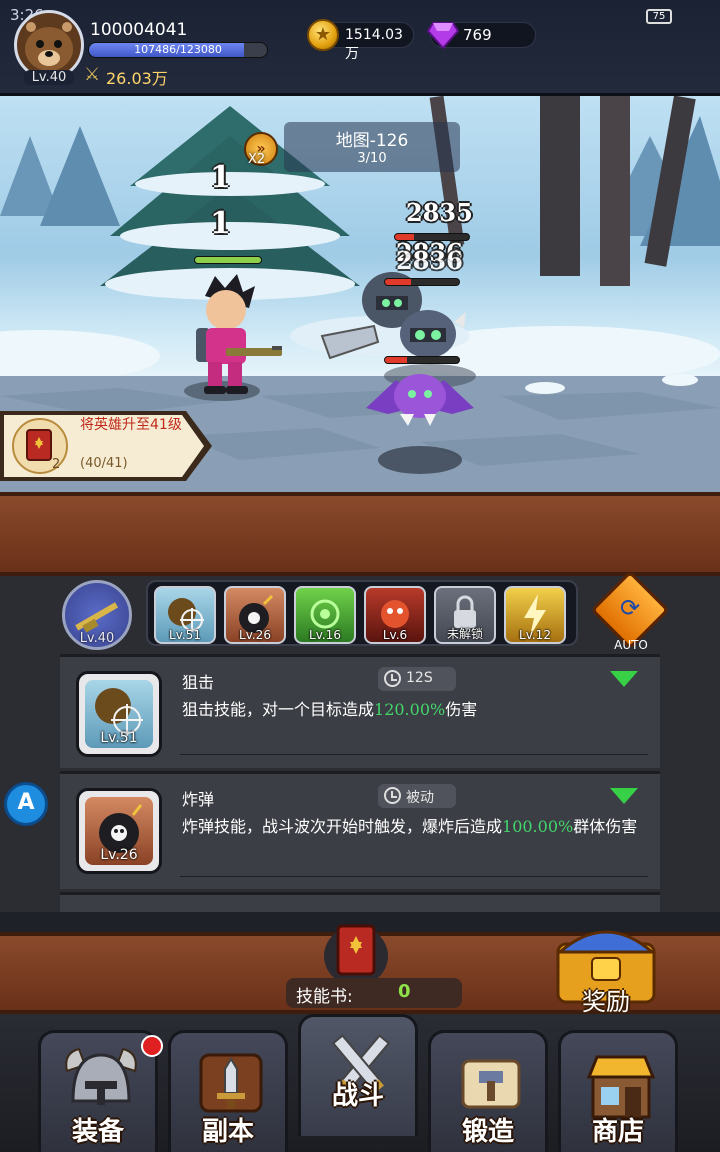  I want to click on wood-divider, so click(360, 534).